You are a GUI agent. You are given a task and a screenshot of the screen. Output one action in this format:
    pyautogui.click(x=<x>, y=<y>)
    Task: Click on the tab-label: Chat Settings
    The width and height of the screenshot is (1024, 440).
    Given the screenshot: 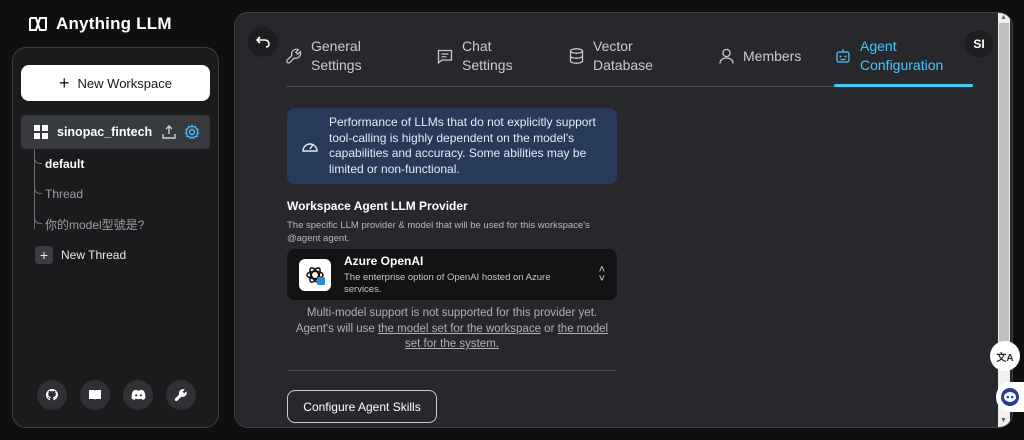 What is the action you would take?
    pyautogui.click(x=487, y=55)
    